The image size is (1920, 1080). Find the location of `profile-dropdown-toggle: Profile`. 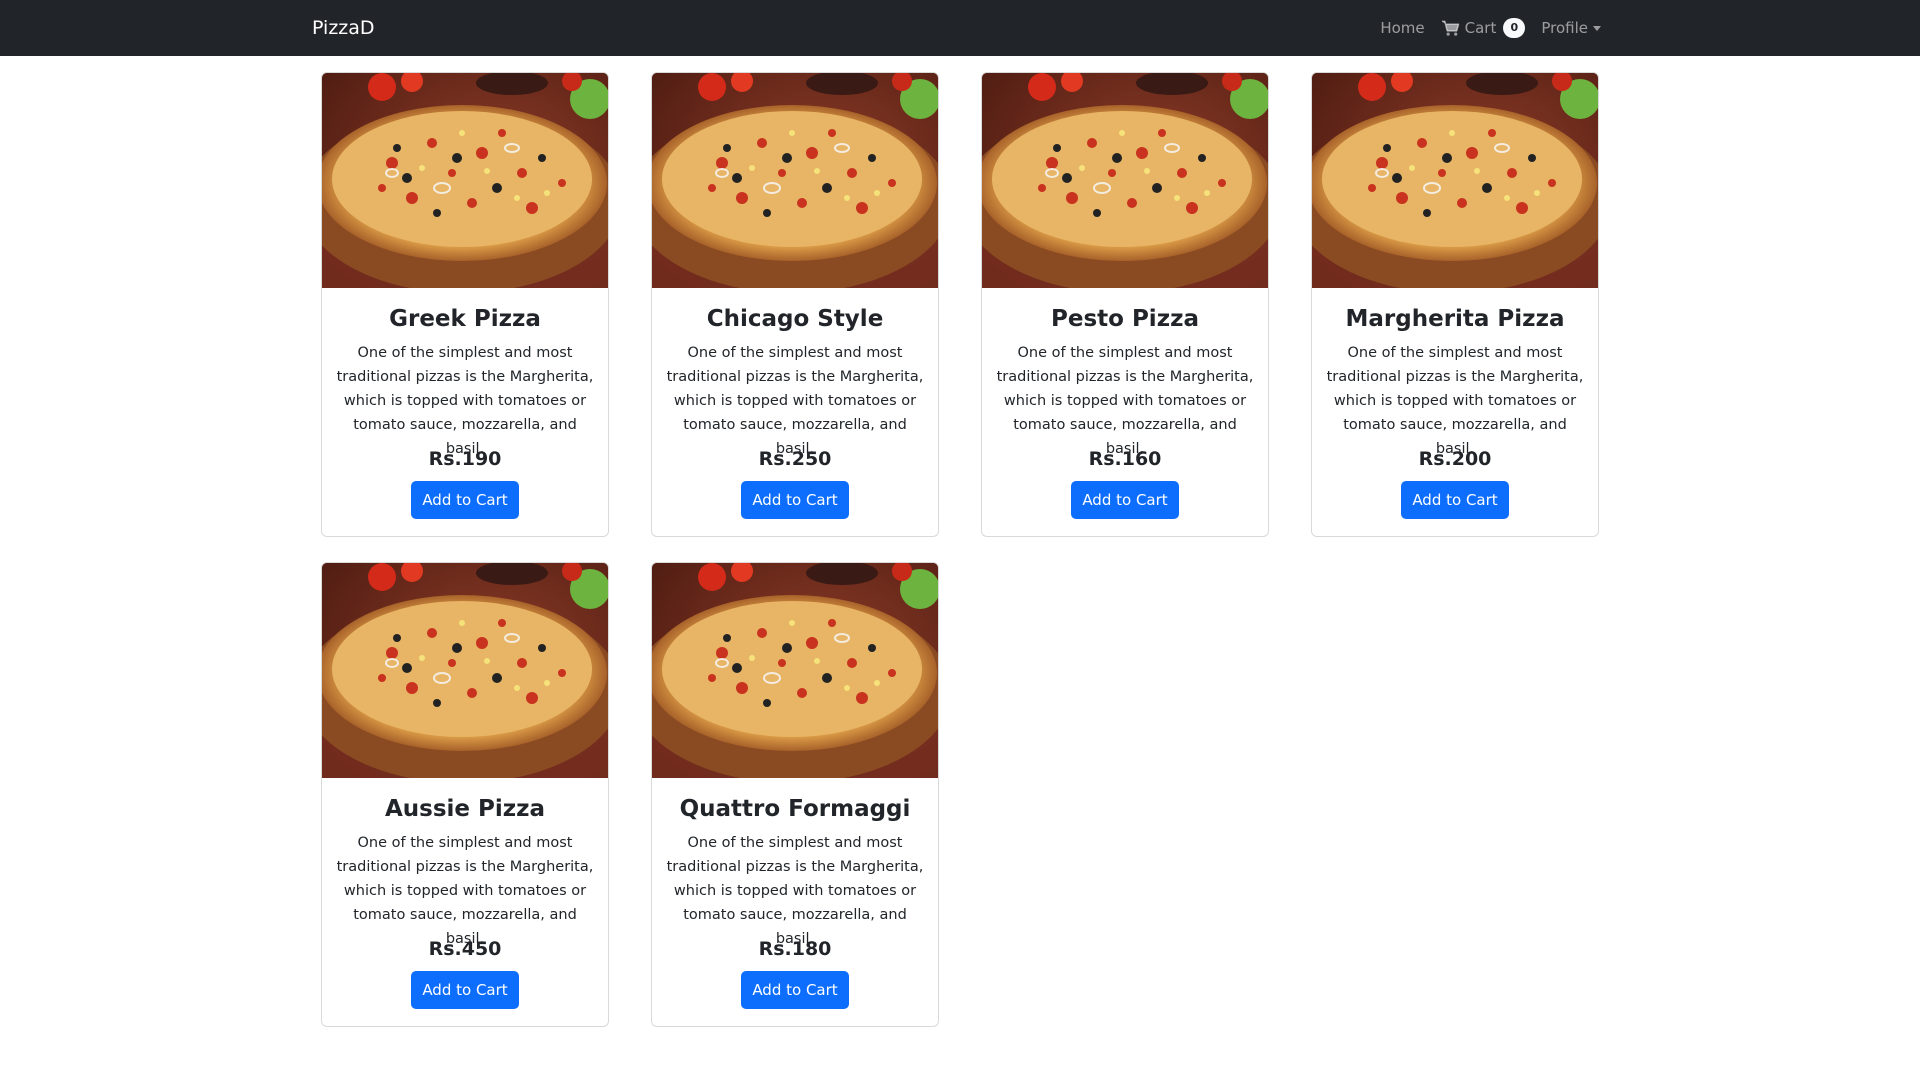

profile-dropdown-toggle: Profile is located at coordinates (1571, 28).